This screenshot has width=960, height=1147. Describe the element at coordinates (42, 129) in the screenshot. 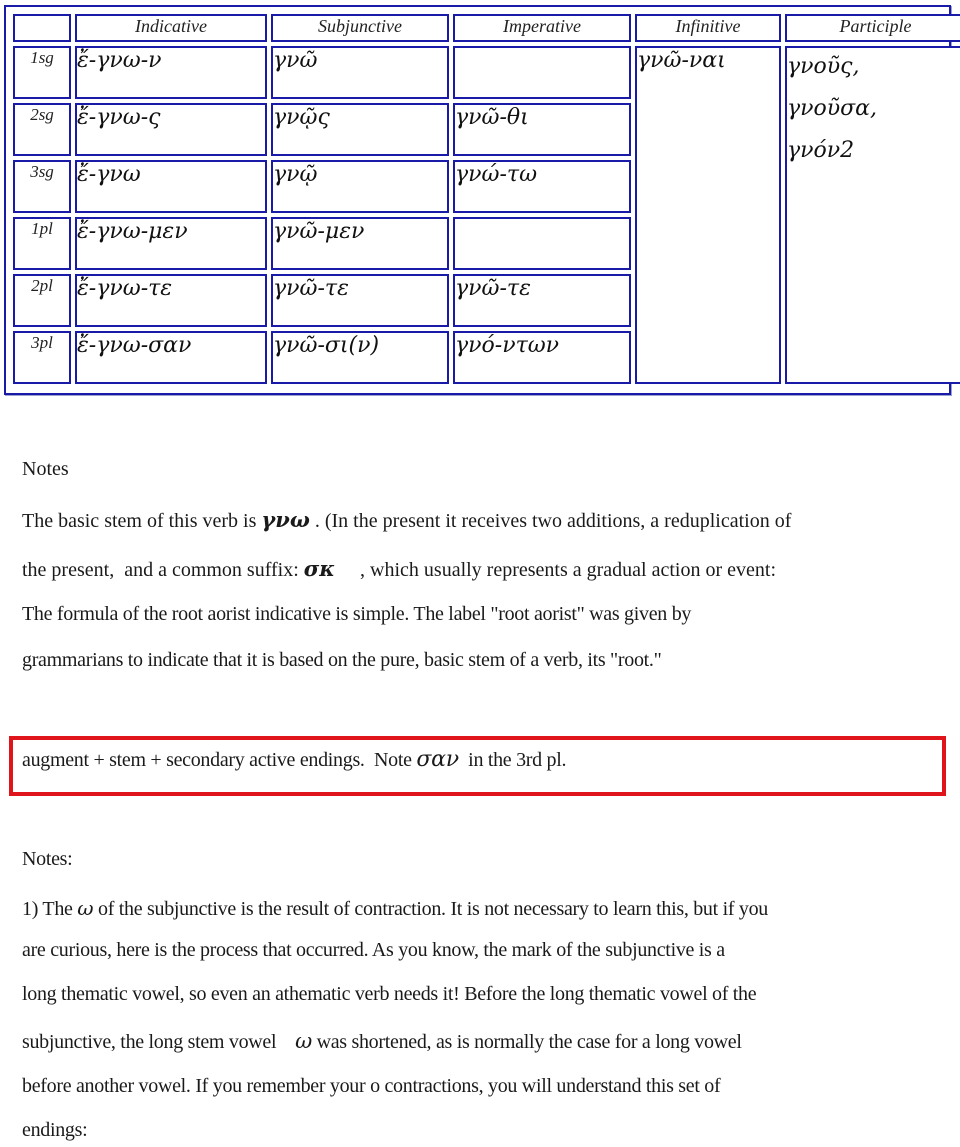

I see `person-label: 2sg` at that location.